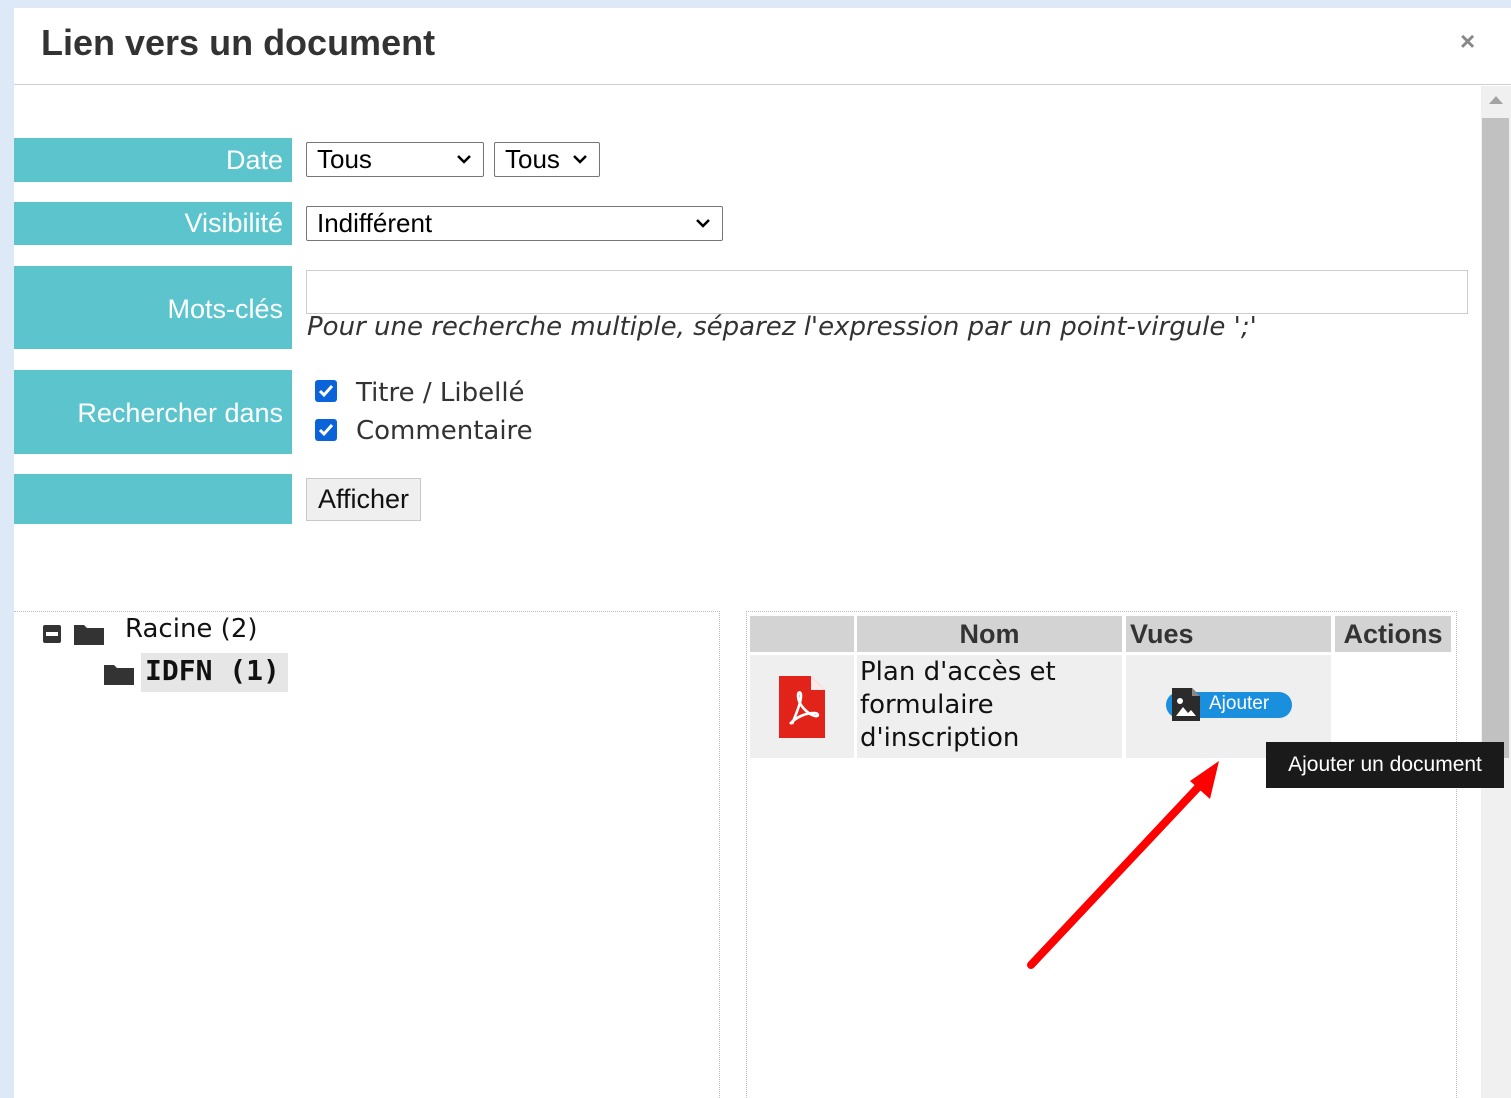 The height and width of the screenshot is (1098, 1511). What do you see at coordinates (980, 705) in the screenshot?
I see `document-name: Plan d'accès et formulaire d'inscription` at bounding box center [980, 705].